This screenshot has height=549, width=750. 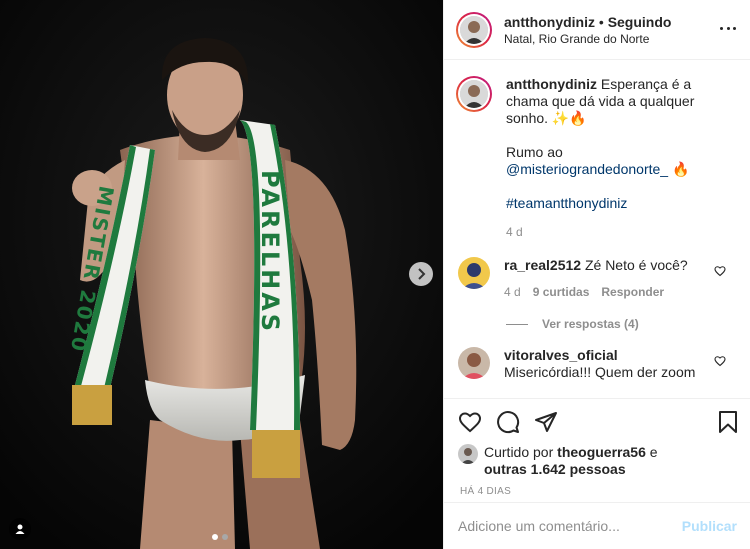 I want to click on mention-link: @misteriograndedonorte_, so click(x=587, y=169).